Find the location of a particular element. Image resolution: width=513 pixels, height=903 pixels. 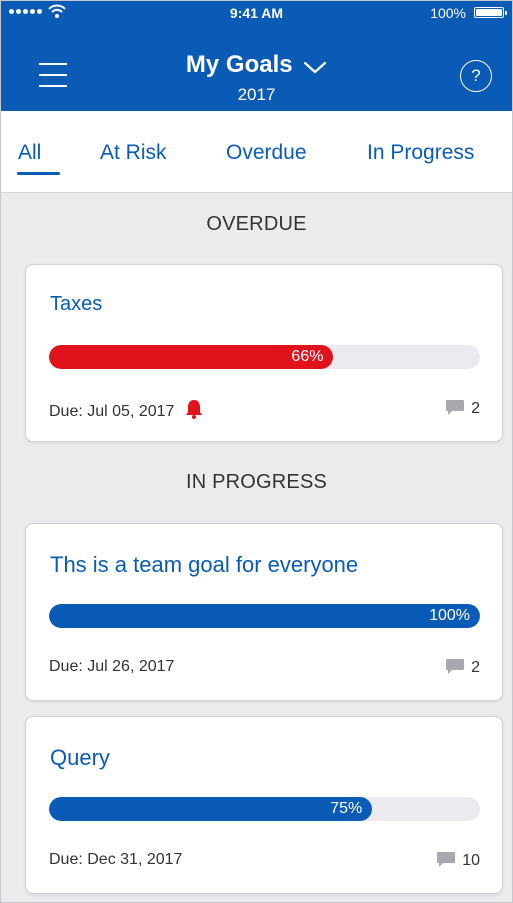

goal-title: Taxes is located at coordinates (76, 304).